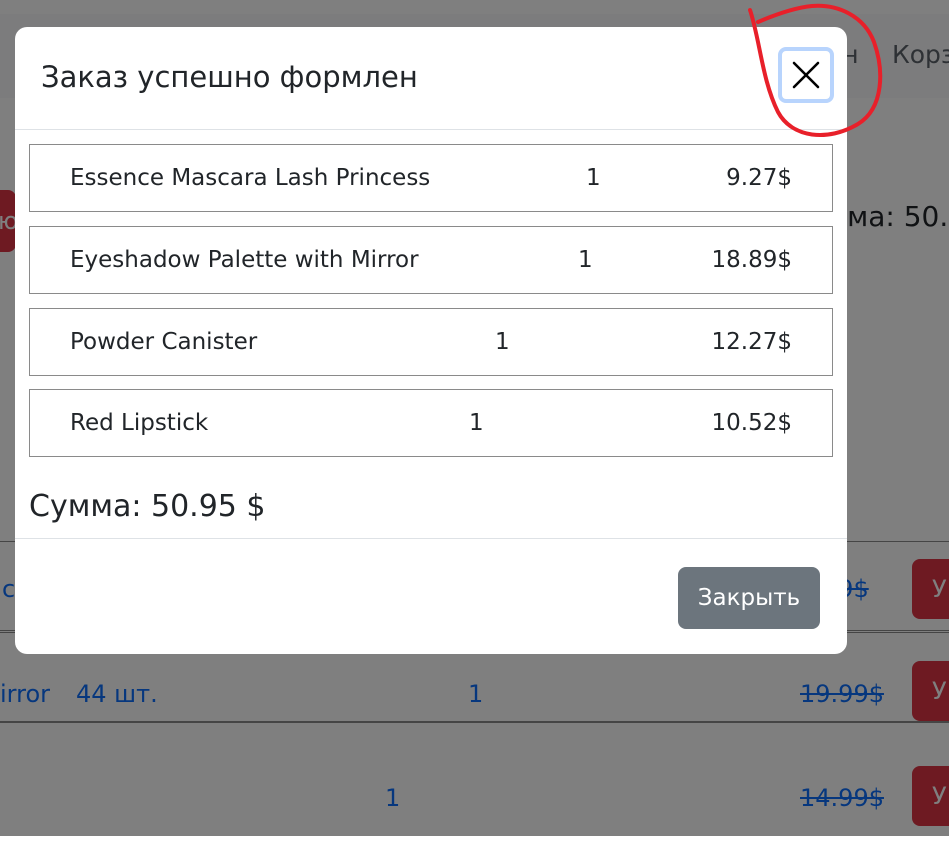  I want to click on modal-footer: Закрыть, so click(431, 596).